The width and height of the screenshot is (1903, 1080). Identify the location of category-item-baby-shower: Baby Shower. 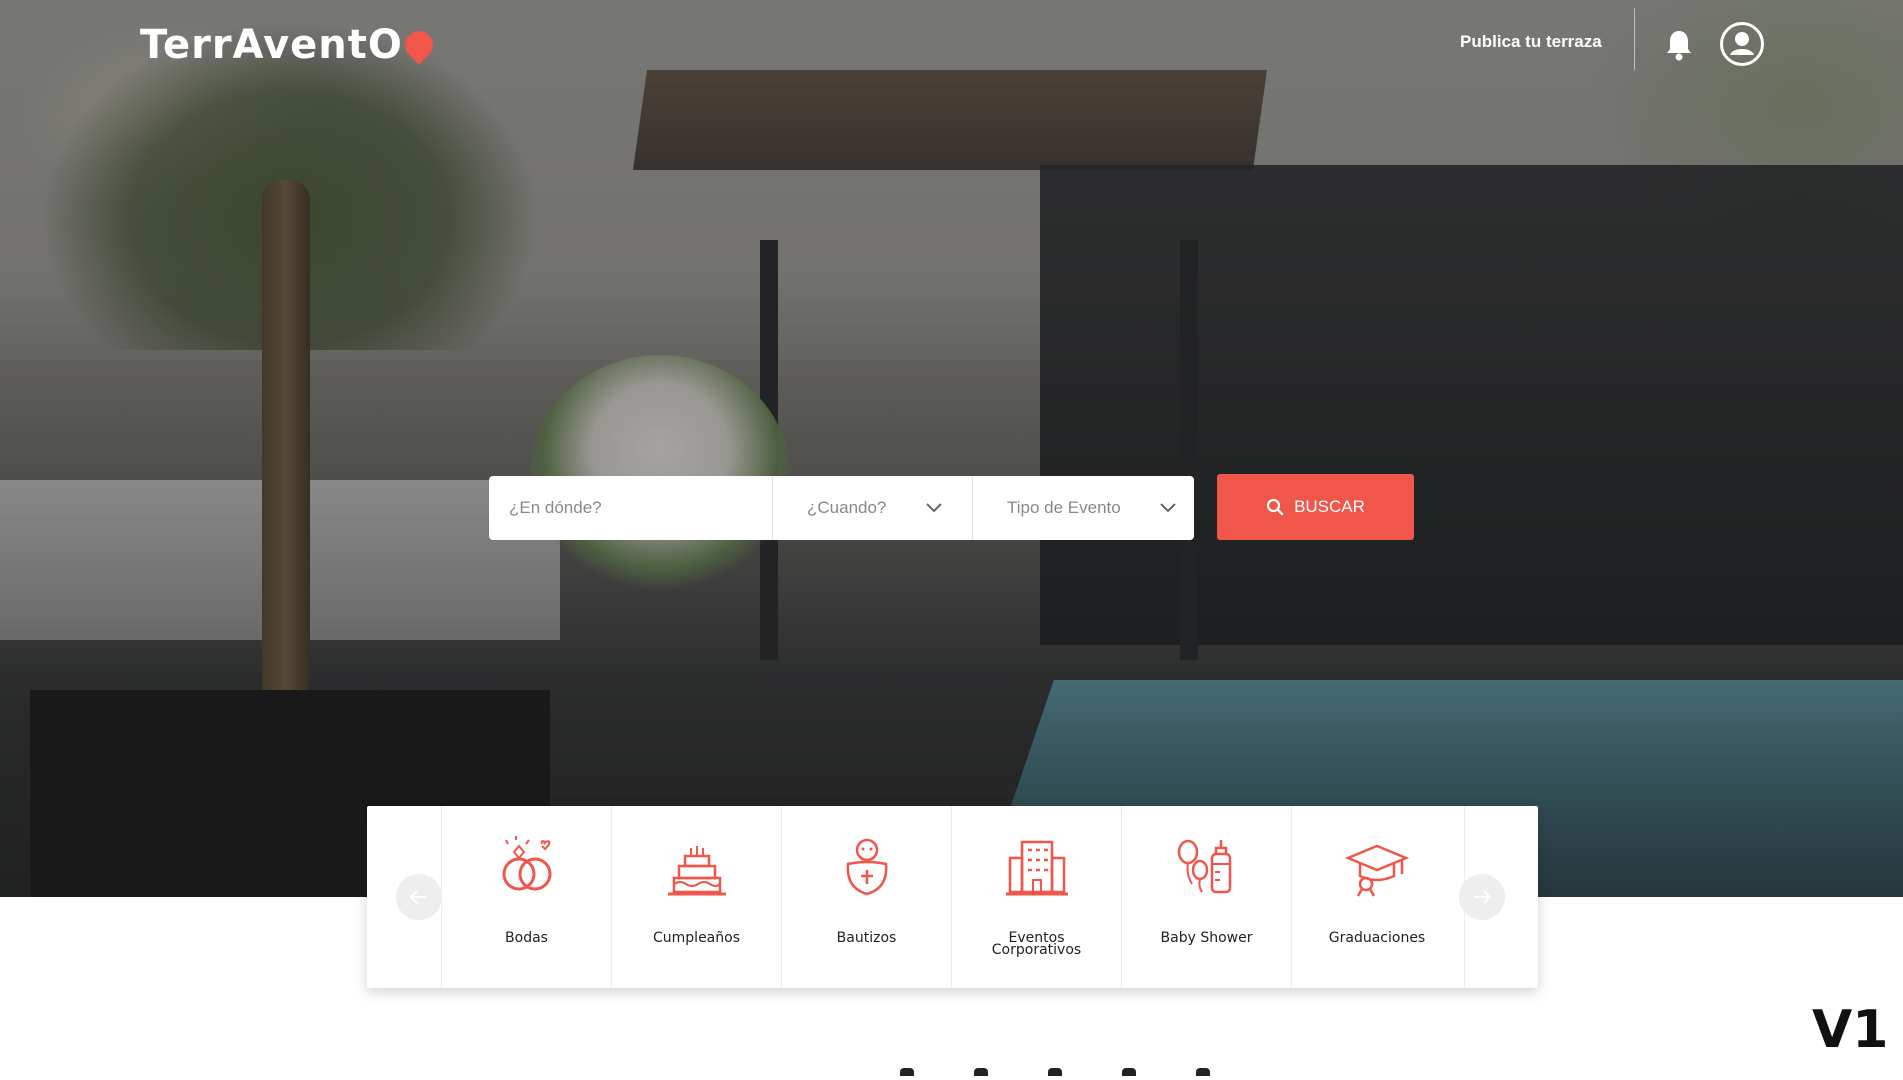
(1207, 897).